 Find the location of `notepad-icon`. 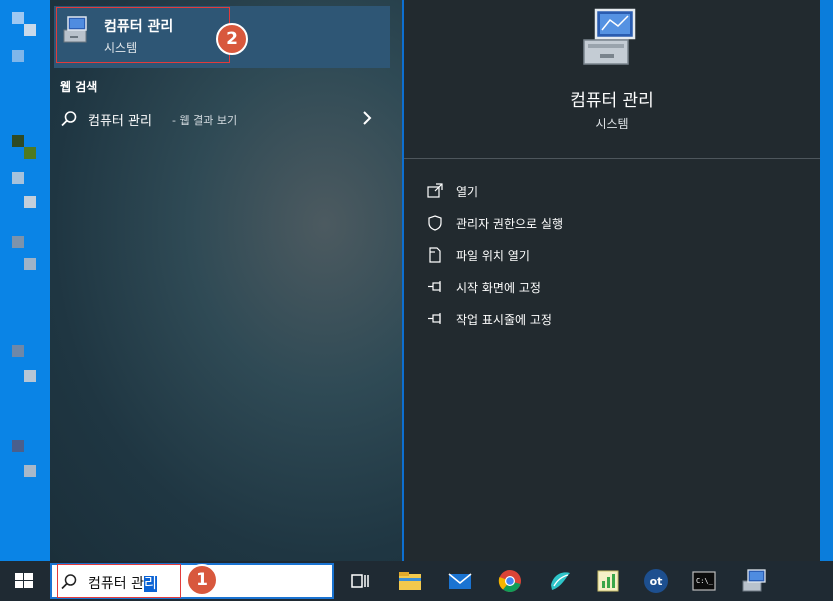

notepad-icon is located at coordinates (608, 581).